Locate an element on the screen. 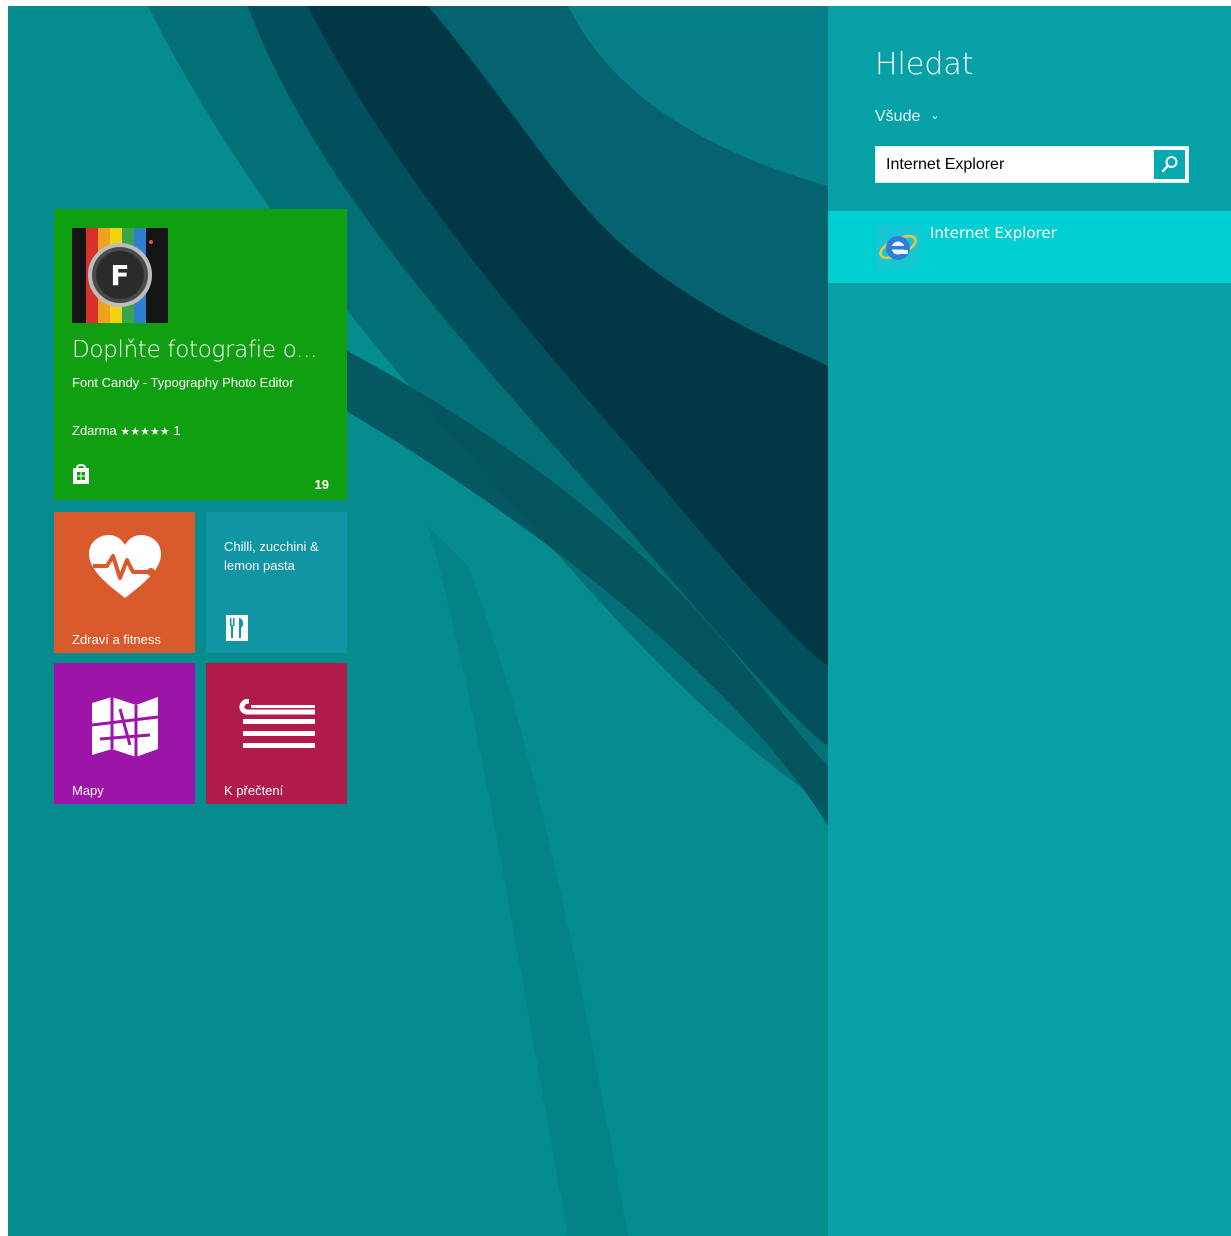  reading-list-icon is located at coordinates (277, 723).